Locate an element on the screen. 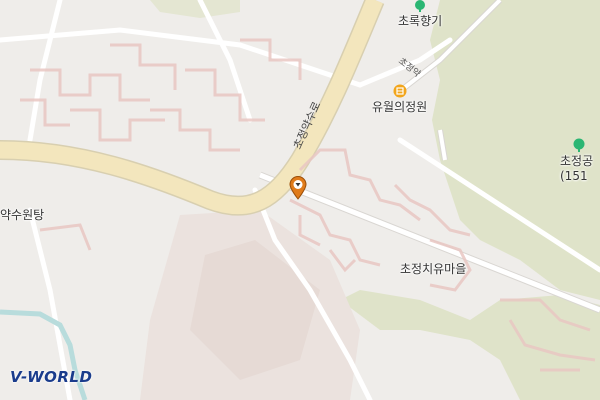 The width and height of the screenshot is (600, 400). poi-yuwol-garden: 유월의정원 is located at coordinates (399, 99).